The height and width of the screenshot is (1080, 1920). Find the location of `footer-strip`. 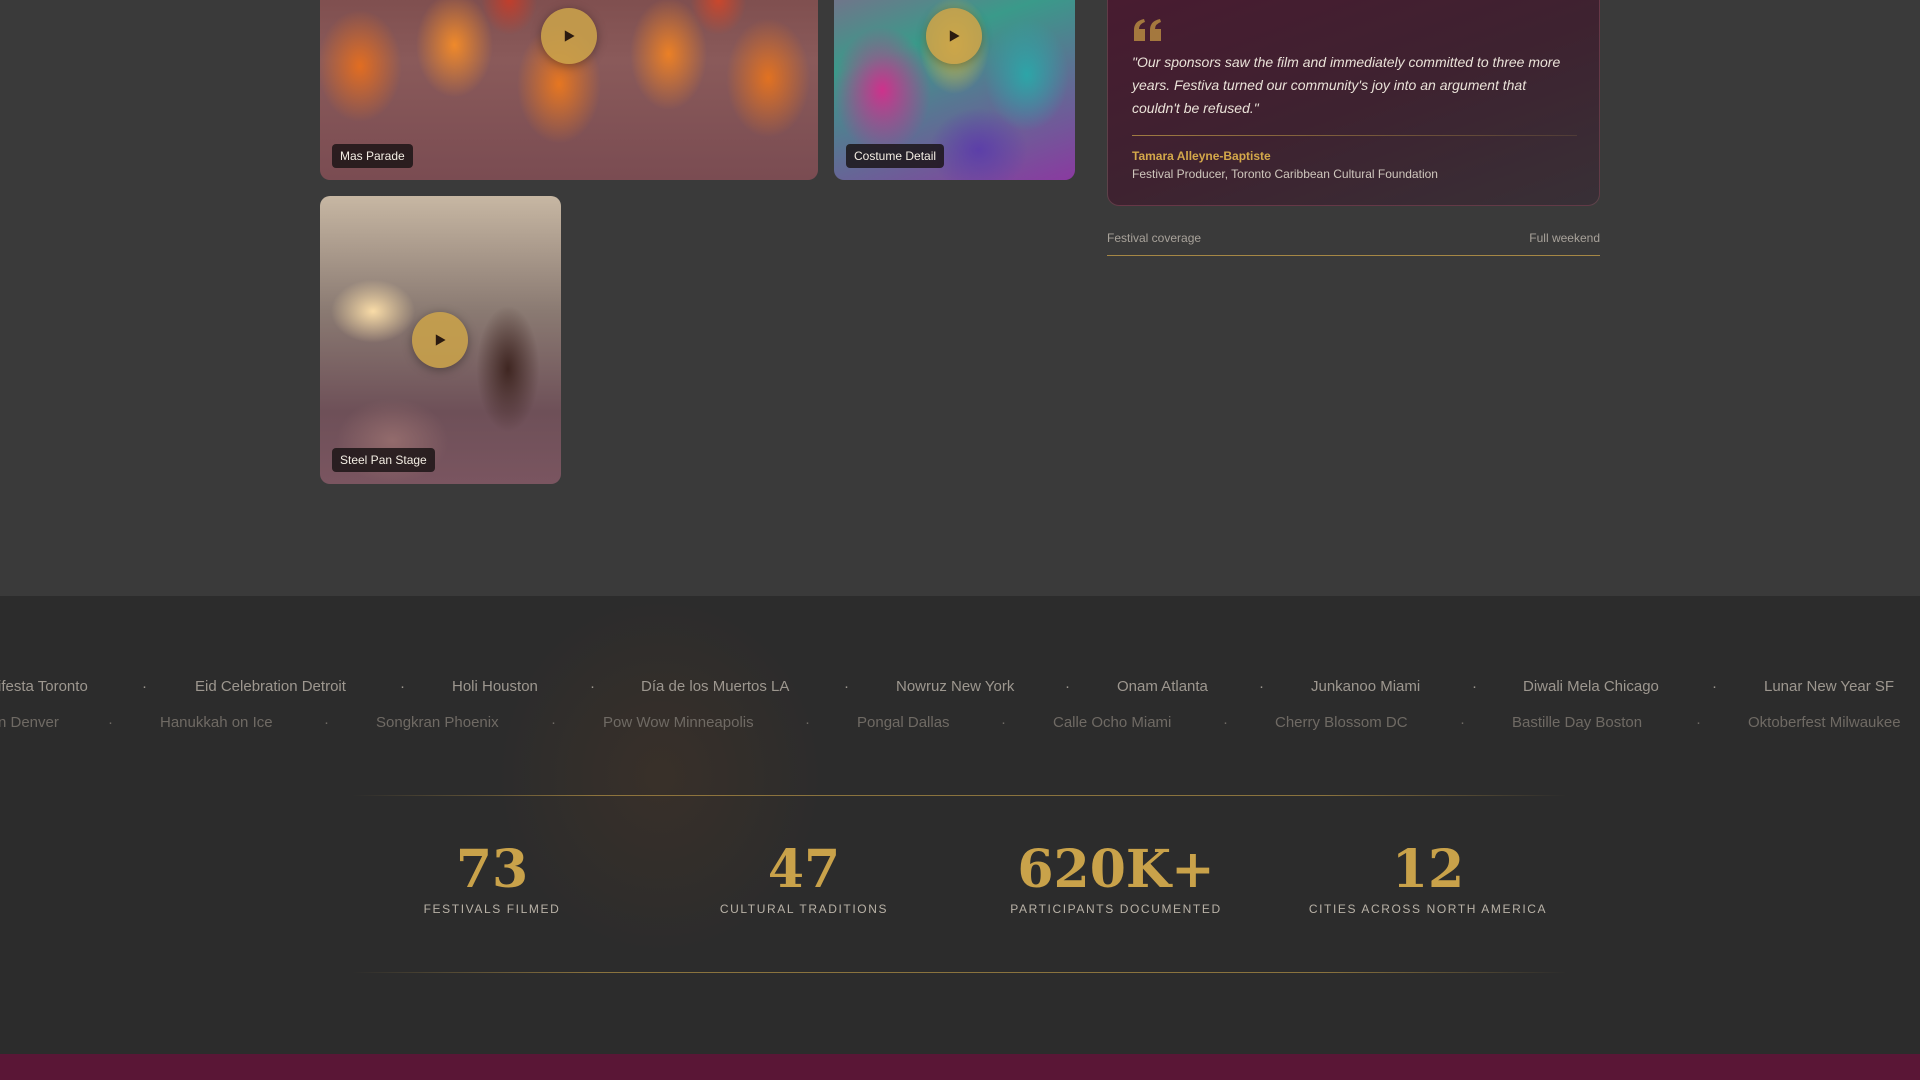

footer-strip is located at coordinates (960, 1067).